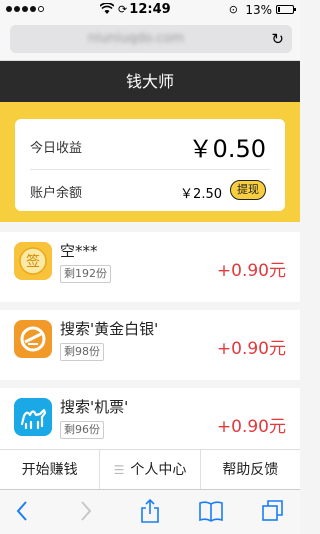 This screenshot has width=320, height=534. What do you see at coordinates (85, 511) in the screenshot?
I see `forward-icon` at bounding box center [85, 511].